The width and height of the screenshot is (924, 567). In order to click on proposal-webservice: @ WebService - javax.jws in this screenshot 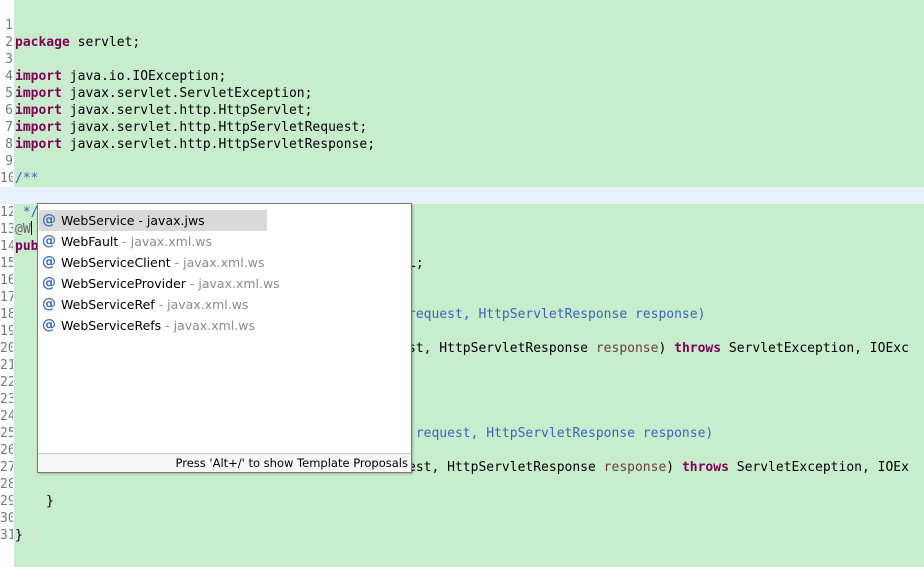, I will do `click(153, 220)`.